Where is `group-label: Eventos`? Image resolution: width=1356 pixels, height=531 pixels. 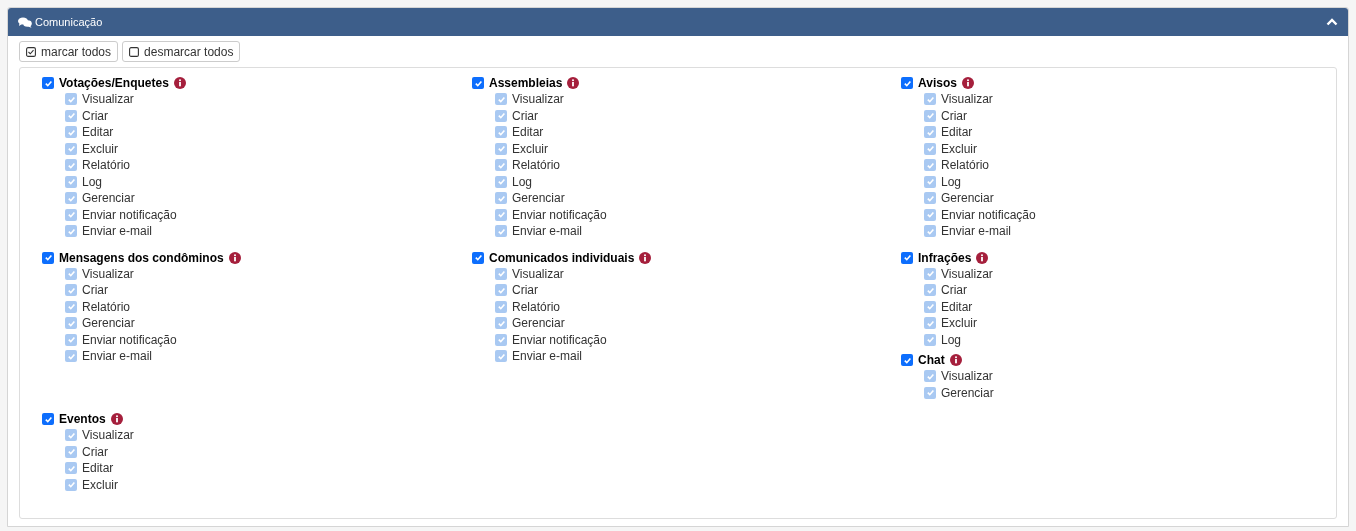 group-label: Eventos is located at coordinates (82, 419).